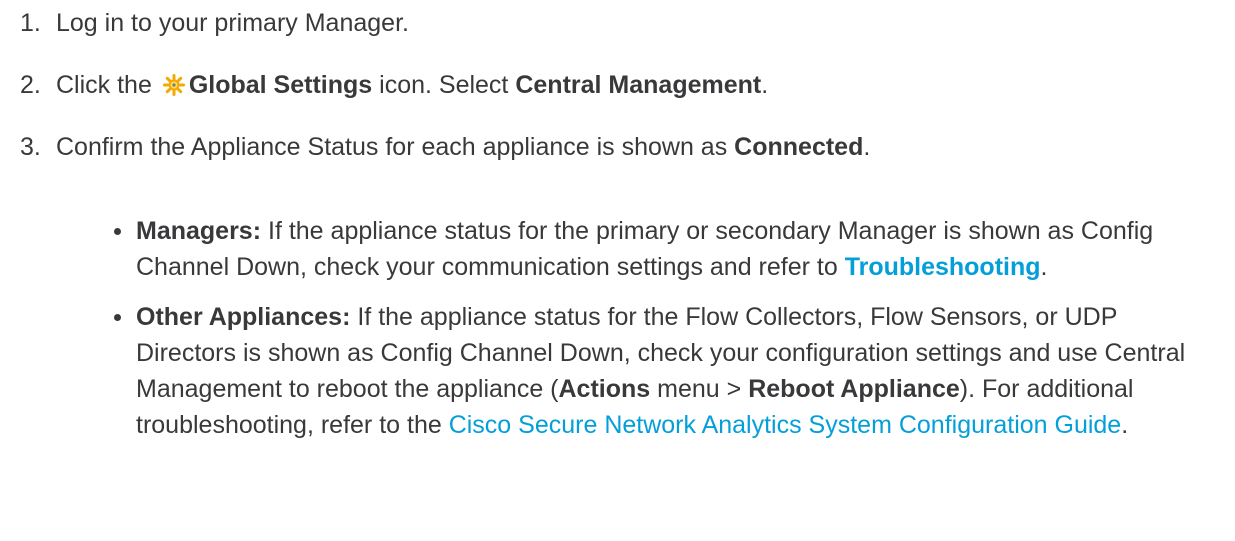  I want to click on troubleshooting-link: Troubleshooting, so click(943, 267).